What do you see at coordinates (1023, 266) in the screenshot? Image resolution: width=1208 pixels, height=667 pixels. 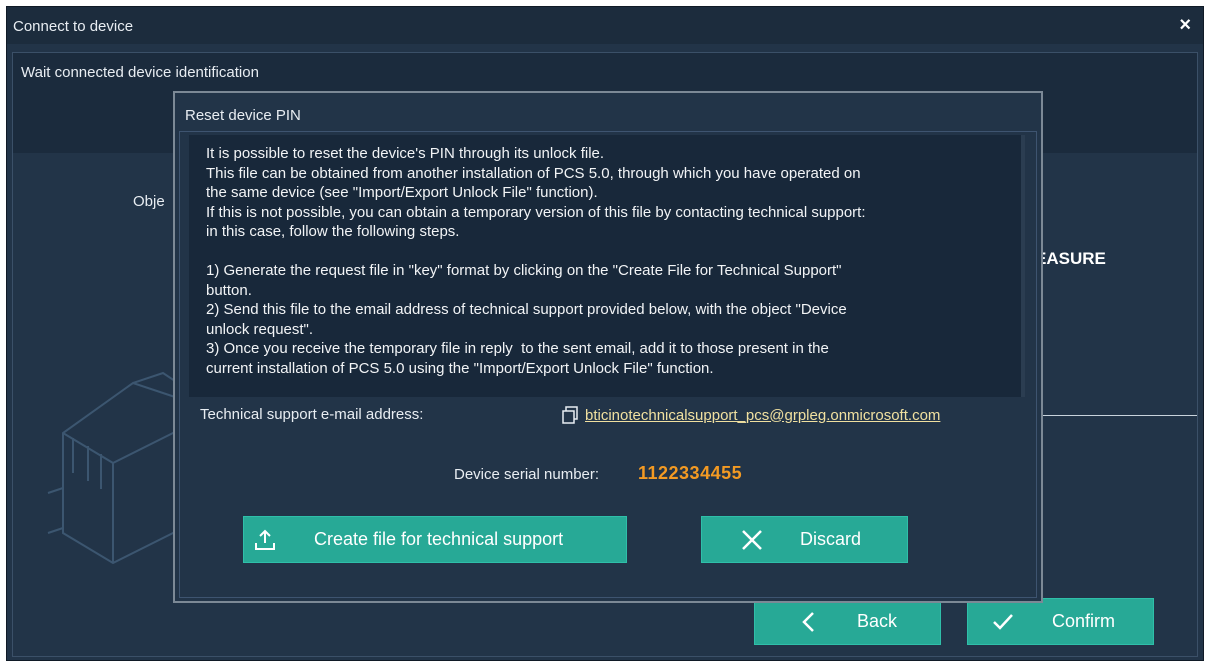 I see `textbox-scroll-track` at bounding box center [1023, 266].